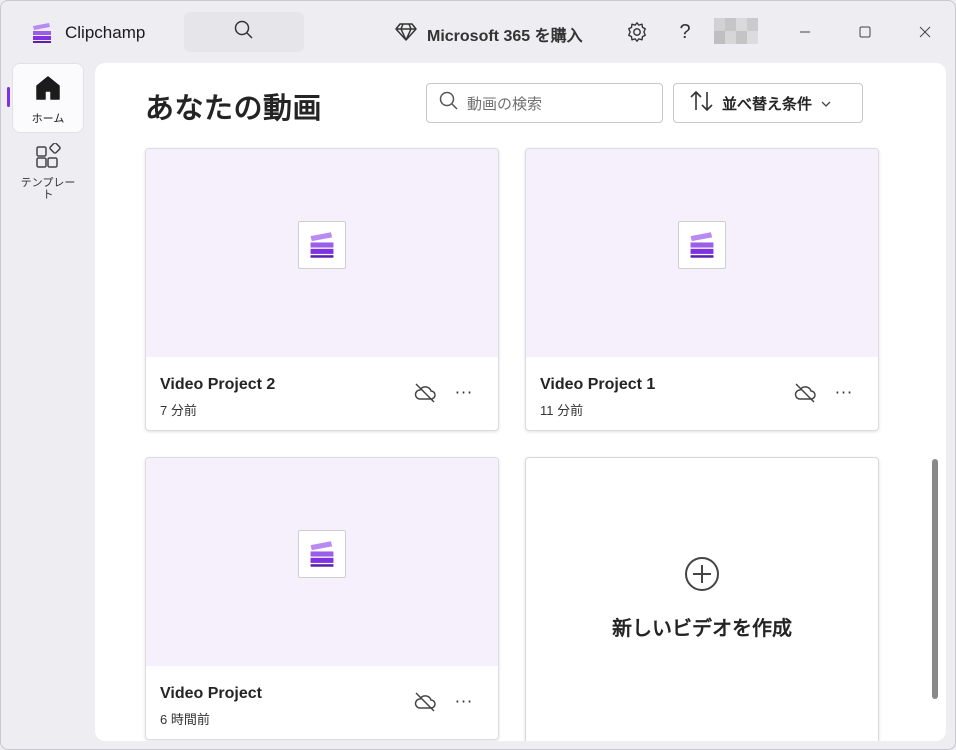  Describe the element at coordinates (505, 104) in the screenshot. I see `video-search-placeholder: 動画の検索` at that location.